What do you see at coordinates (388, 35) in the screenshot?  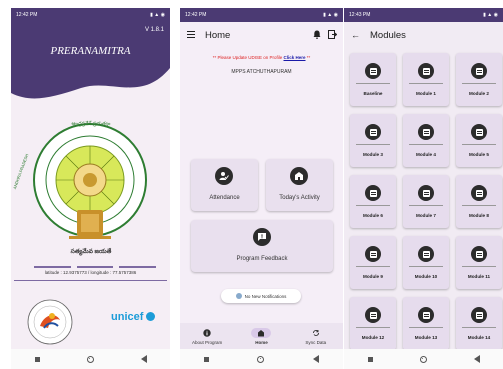 I see `page-title: Modules` at bounding box center [388, 35].